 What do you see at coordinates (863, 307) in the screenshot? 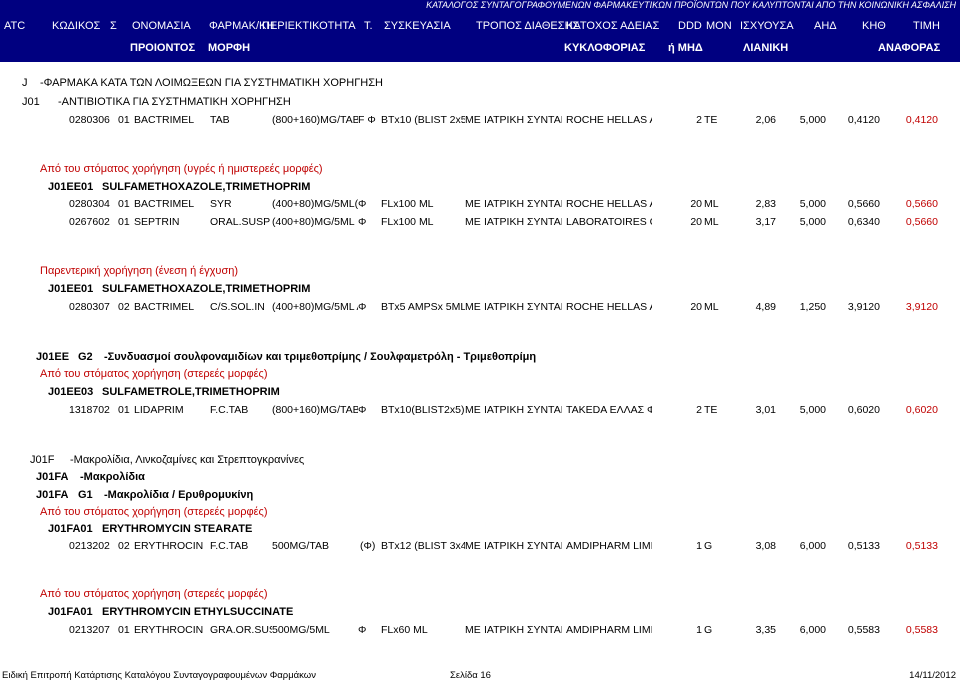
I see `kth: 3,9120` at bounding box center [863, 307].